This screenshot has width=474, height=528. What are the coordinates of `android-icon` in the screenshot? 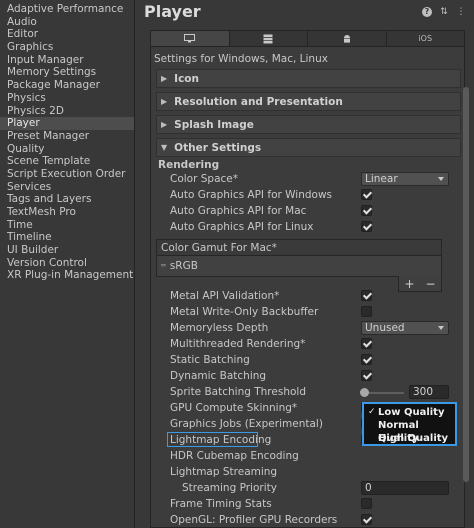 It's located at (346, 38).